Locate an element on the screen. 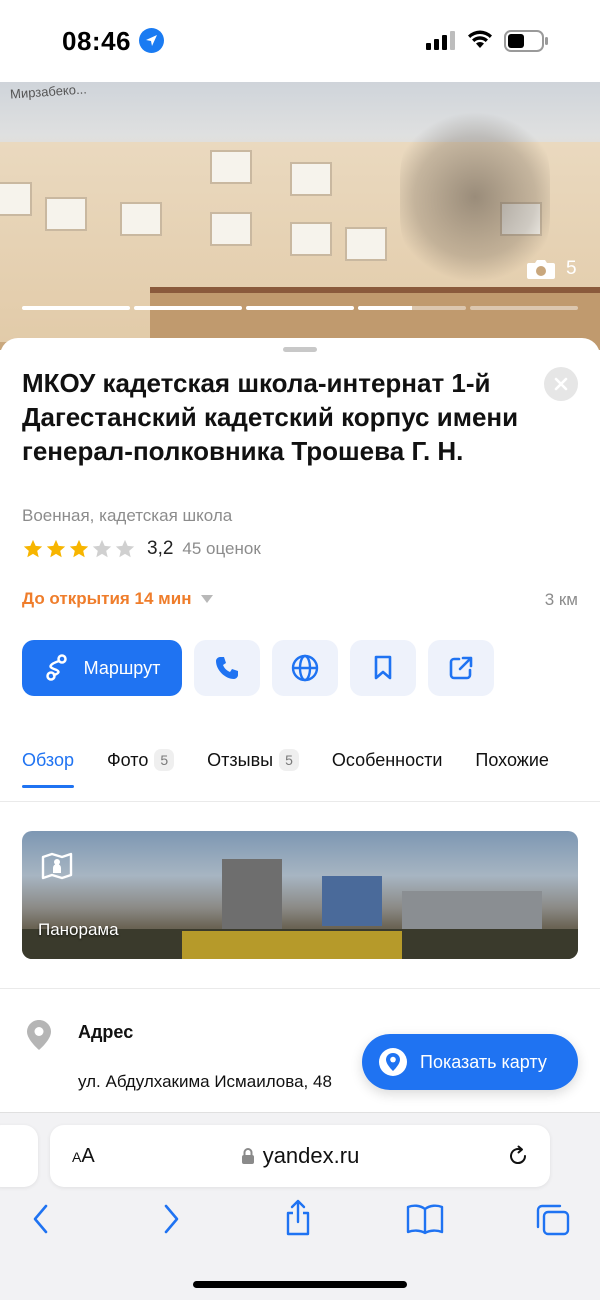  tab-label: Особенности is located at coordinates (387, 759).